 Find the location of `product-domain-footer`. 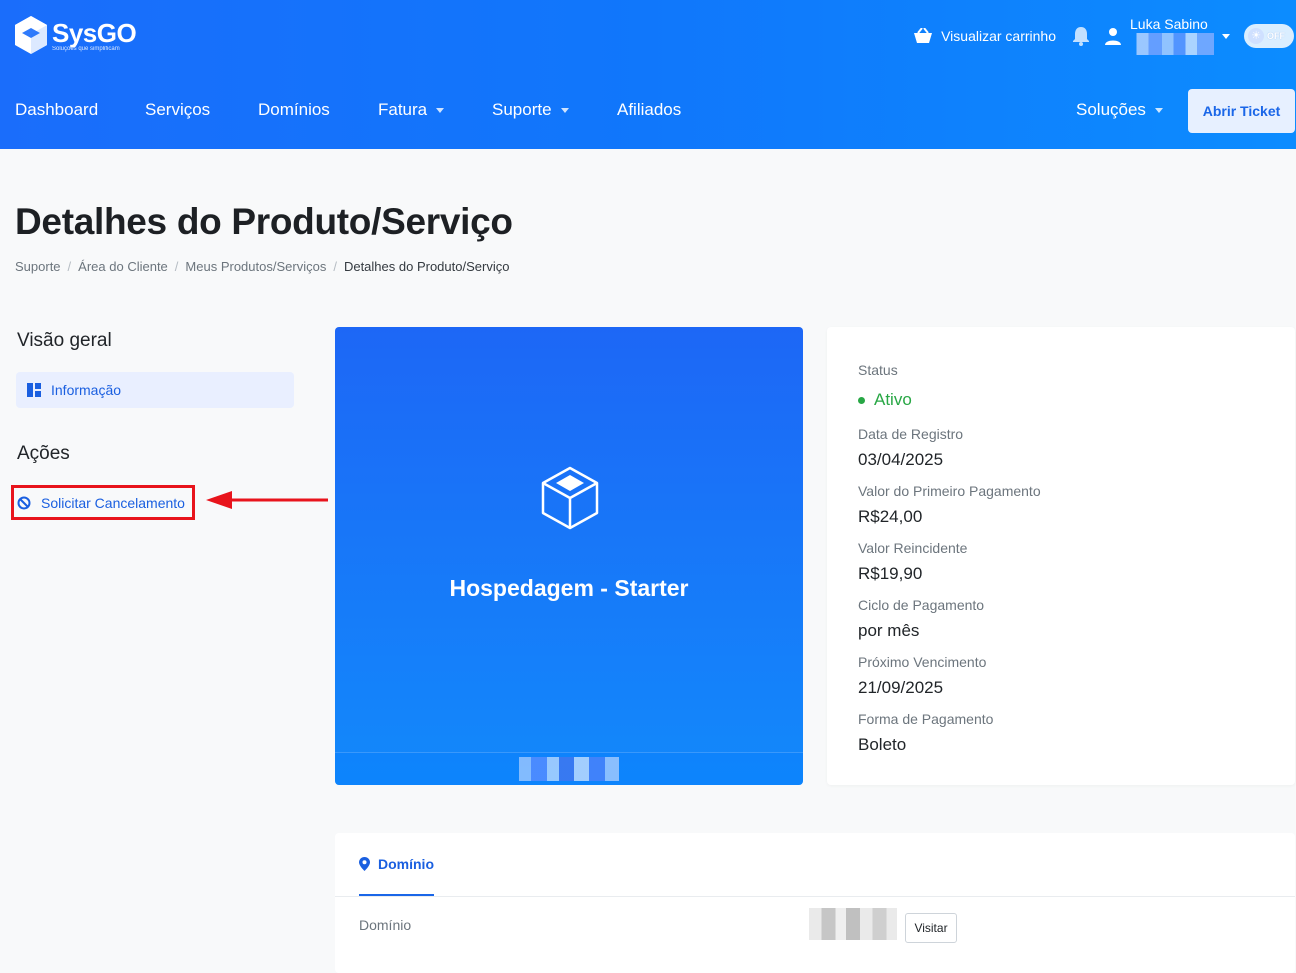

product-domain-footer is located at coordinates (569, 768).